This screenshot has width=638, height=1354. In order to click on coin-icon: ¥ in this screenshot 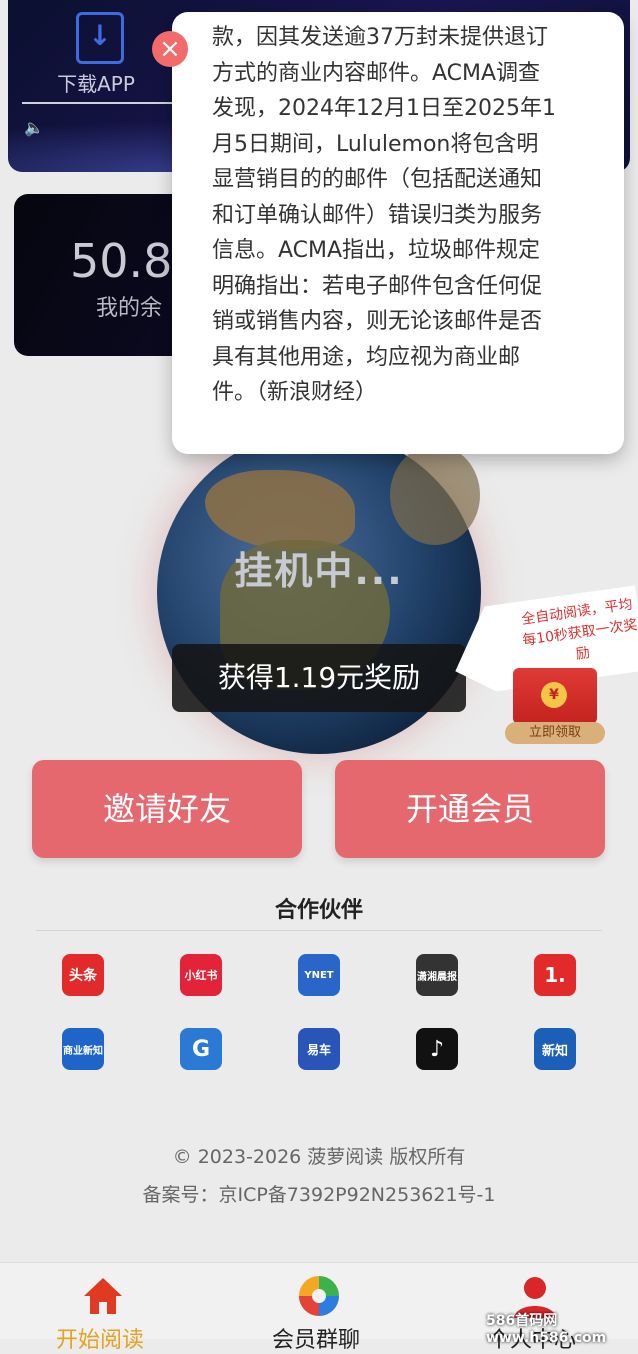, I will do `click(554, 695)`.